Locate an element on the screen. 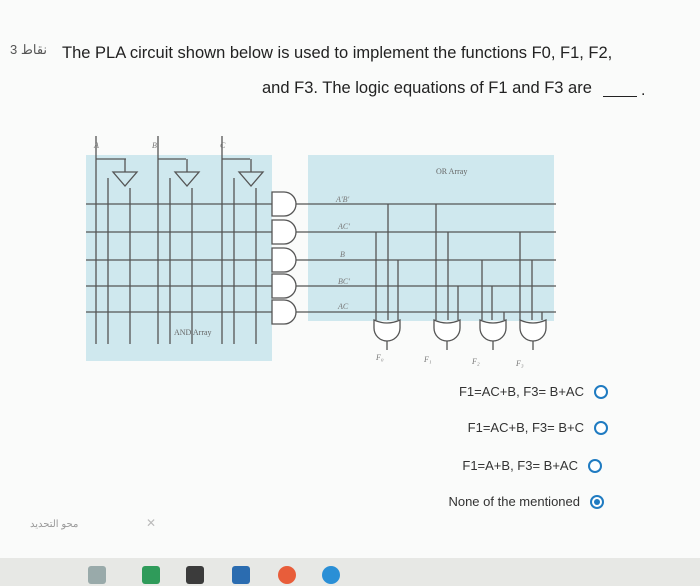 This screenshot has height=586, width=700. input-label-a: A is located at coordinates (96, 145).